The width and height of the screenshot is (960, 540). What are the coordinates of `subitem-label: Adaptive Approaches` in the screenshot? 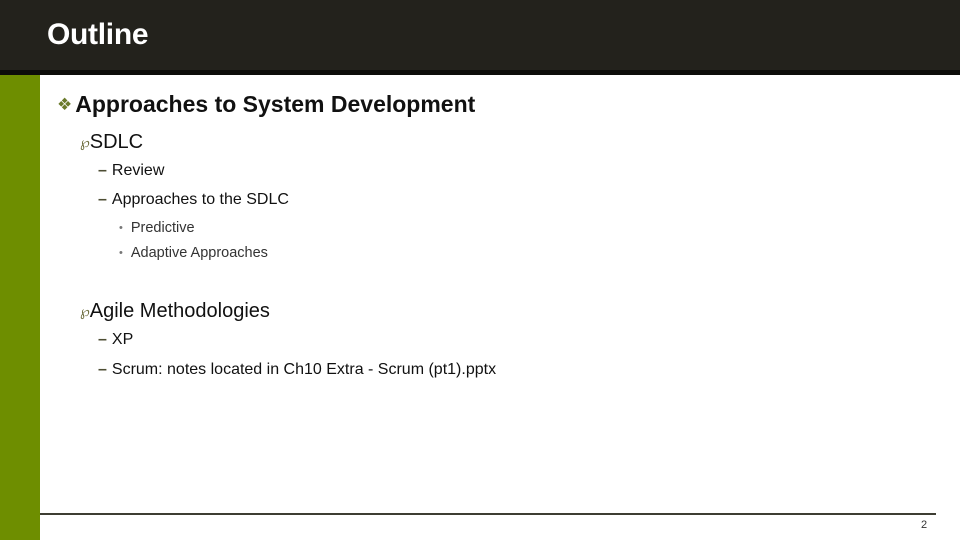 It's located at (199, 253).